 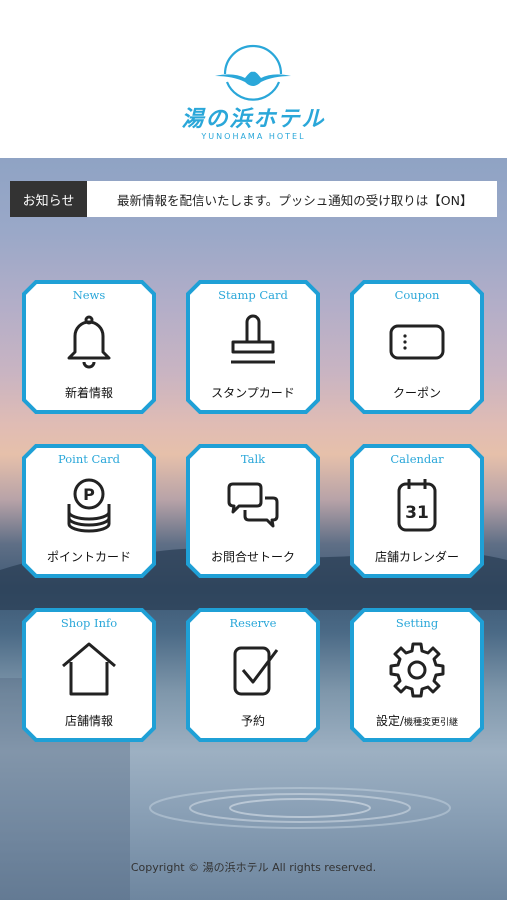 What do you see at coordinates (253, 623) in the screenshot?
I see `tile-label-en: Reserve` at bounding box center [253, 623].